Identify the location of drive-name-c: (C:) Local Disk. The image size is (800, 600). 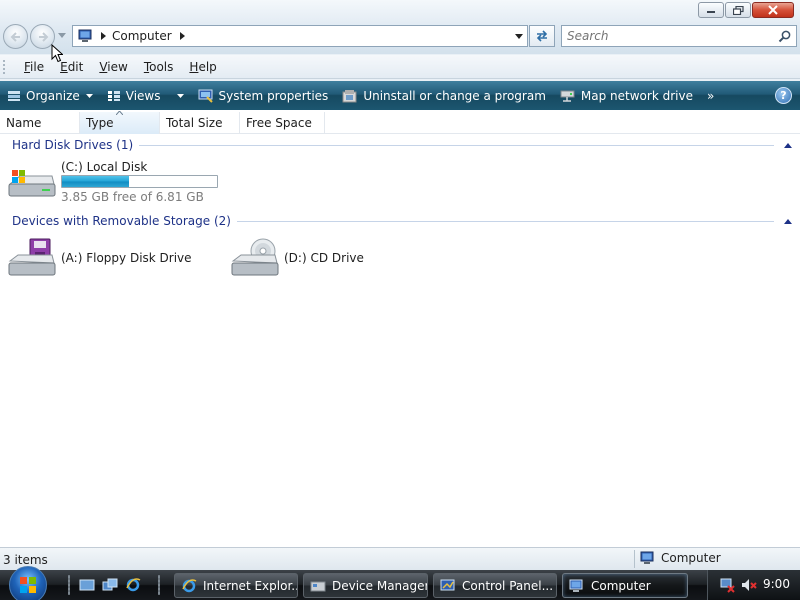
(104, 167).